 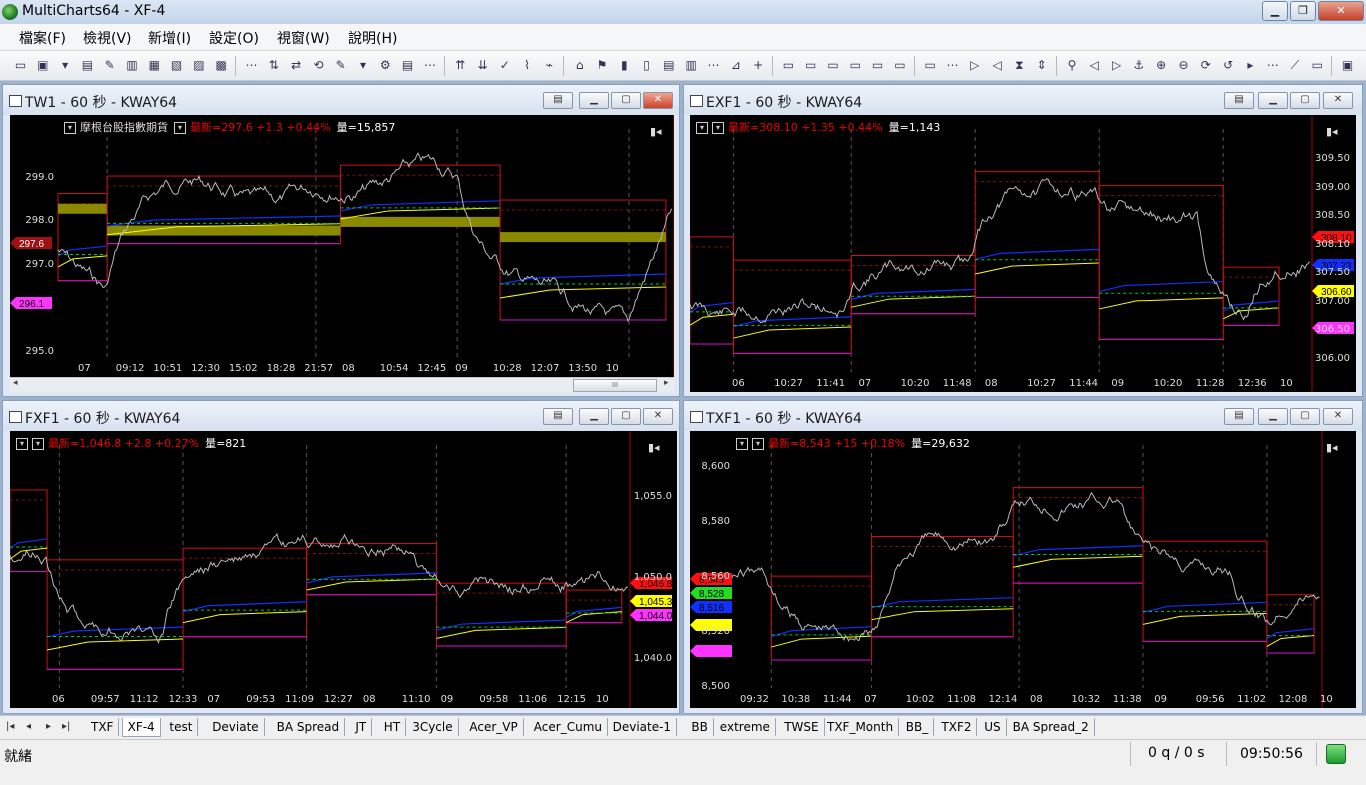 What do you see at coordinates (1051, 727) in the screenshot?
I see `sheet-tab-ba-spread-2: BA Spread_2` at bounding box center [1051, 727].